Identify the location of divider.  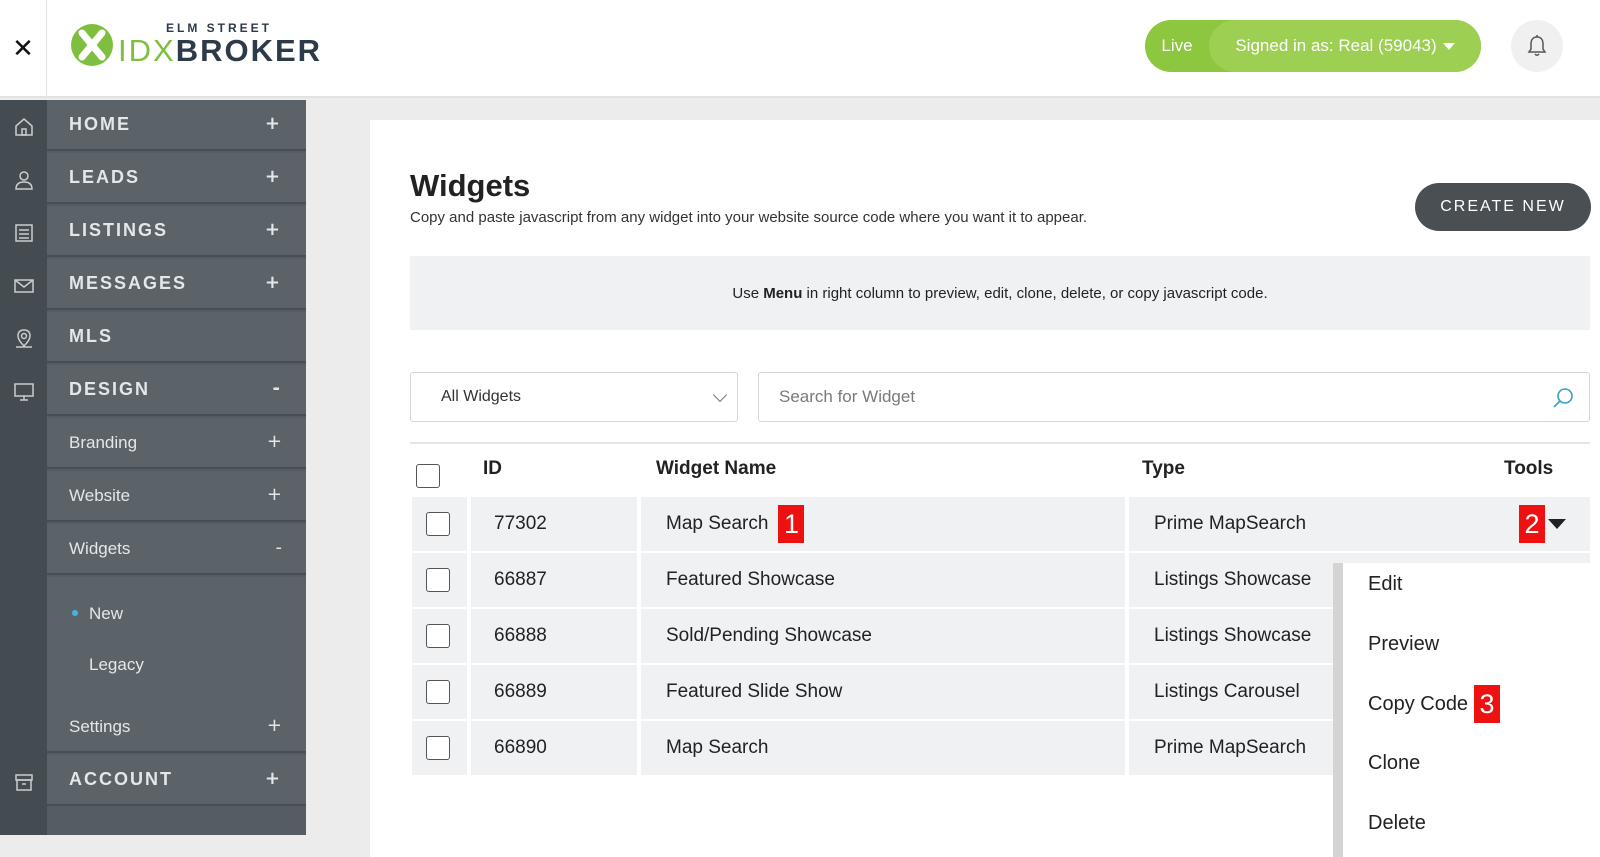
(1000, 443).